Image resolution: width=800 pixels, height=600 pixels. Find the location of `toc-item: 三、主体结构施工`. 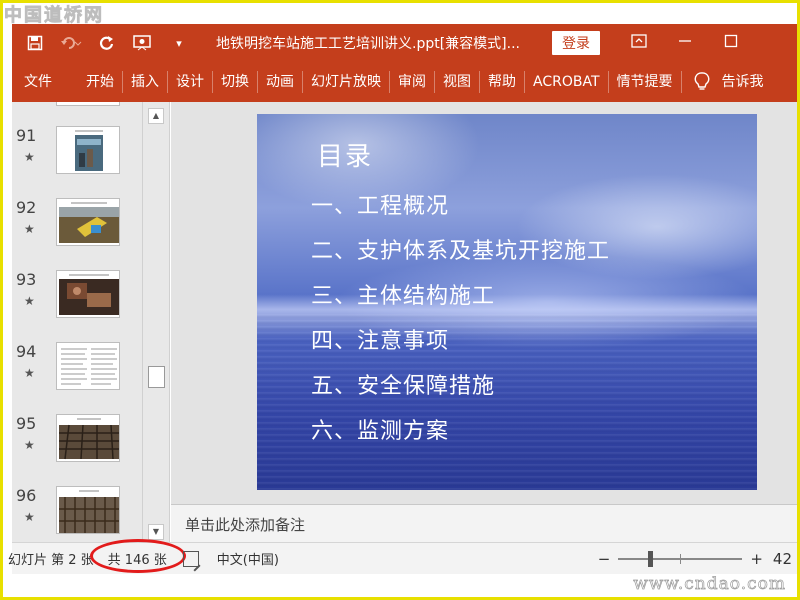

toc-item: 三、主体结构施工 is located at coordinates (403, 296).